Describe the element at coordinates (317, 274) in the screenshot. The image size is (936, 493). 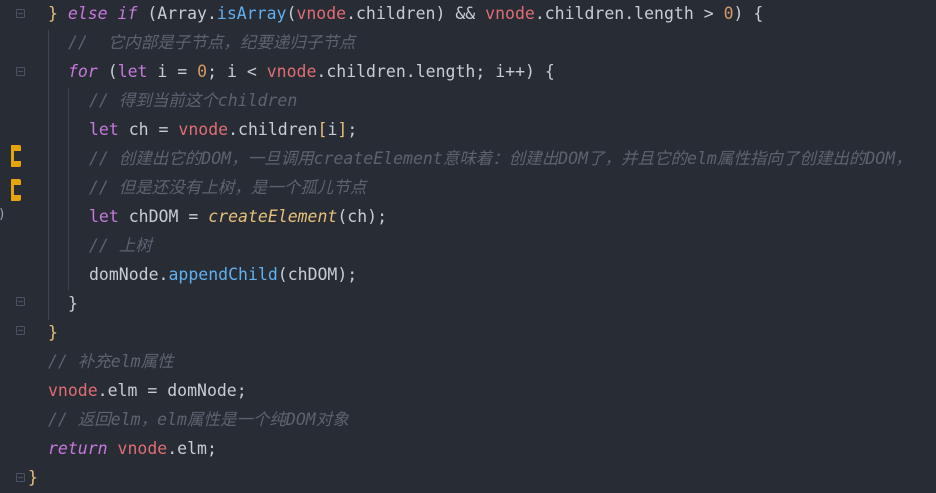
I see `code-token: (chDOM);` at that location.